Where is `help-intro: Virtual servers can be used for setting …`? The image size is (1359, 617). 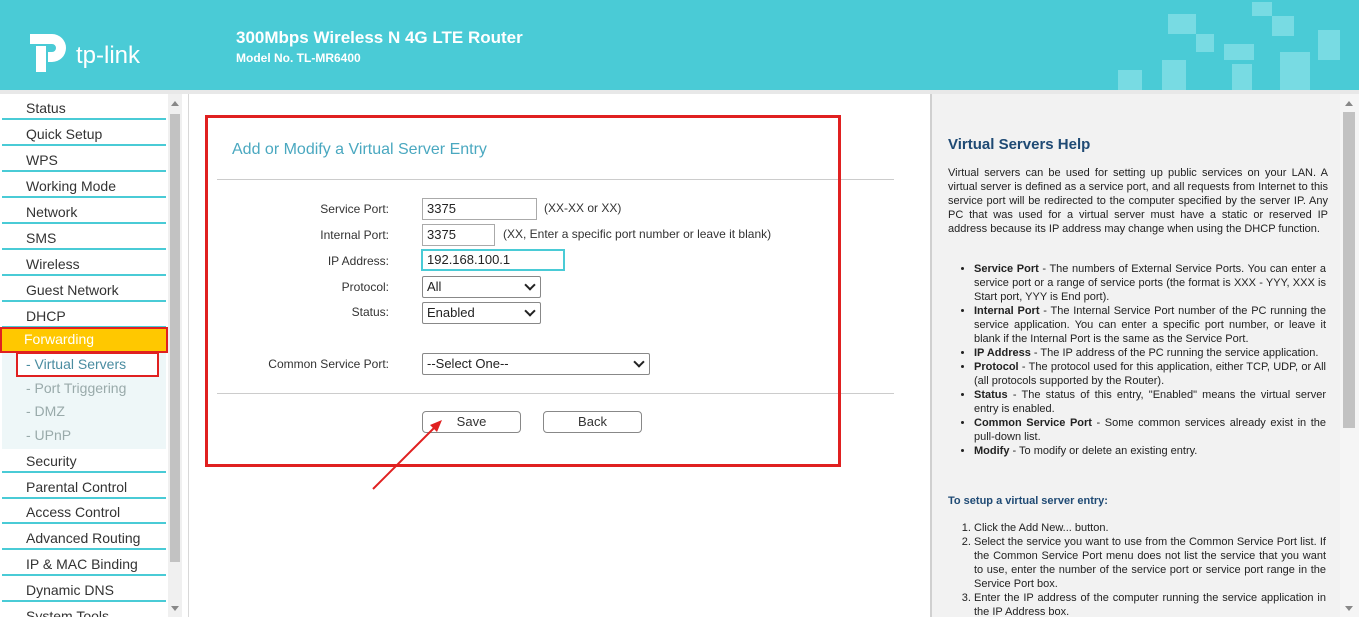 help-intro: Virtual servers can be used for setting … is located at coordinates (1138, 201).